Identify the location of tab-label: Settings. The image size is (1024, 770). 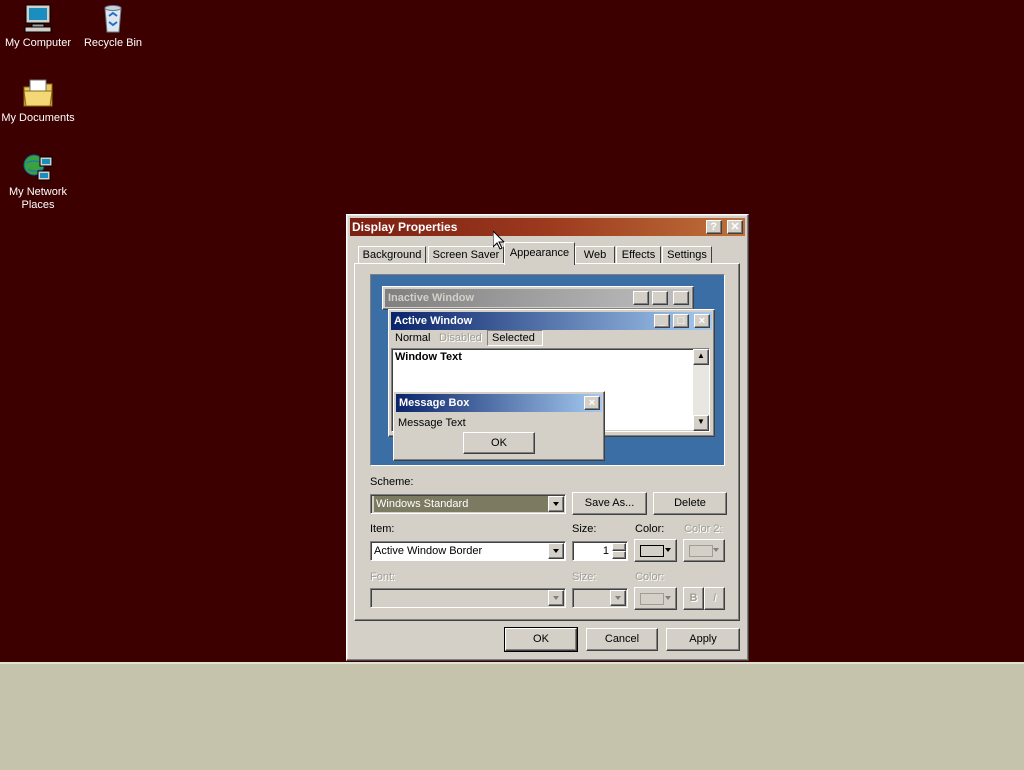
(687, 255).